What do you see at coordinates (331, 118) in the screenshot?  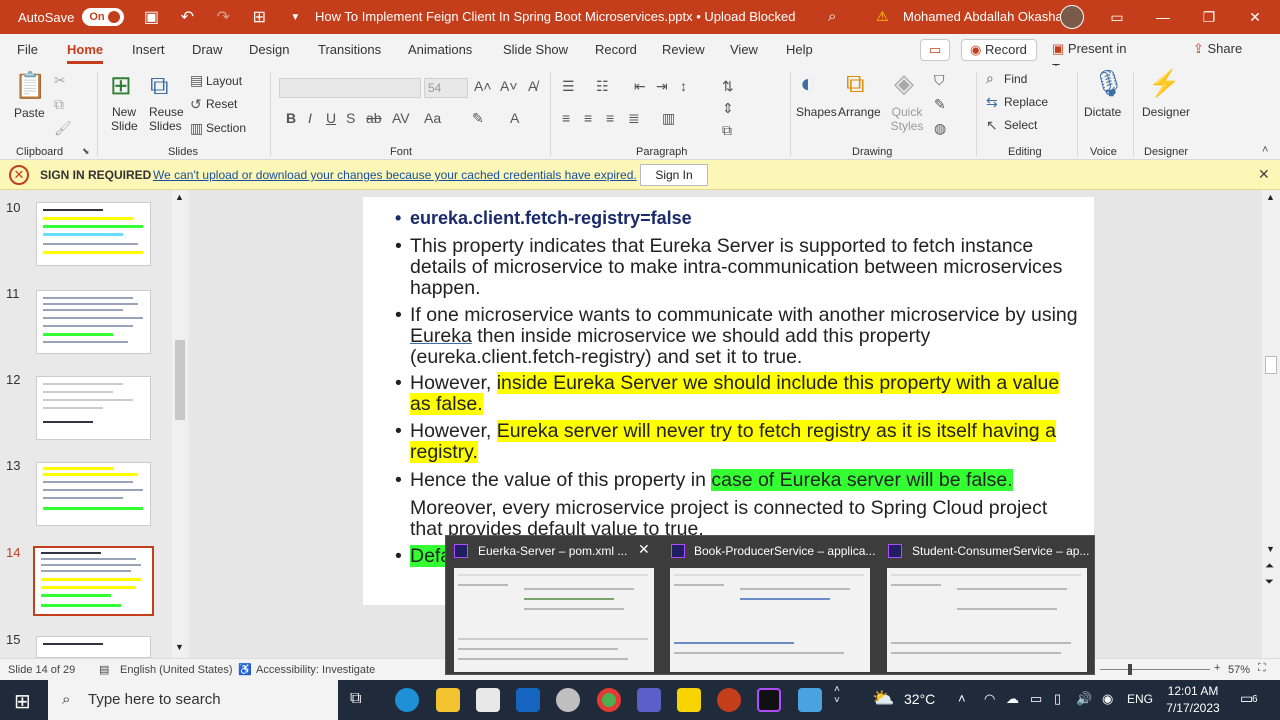 I see `underline-icon: U` at bounding box center [331, 118].